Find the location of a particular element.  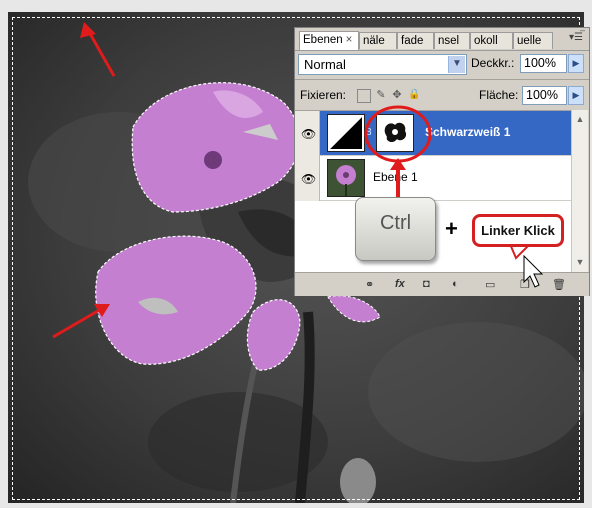

ctrl-key-graphic: Ctrl is located at coordinates (395, 229).